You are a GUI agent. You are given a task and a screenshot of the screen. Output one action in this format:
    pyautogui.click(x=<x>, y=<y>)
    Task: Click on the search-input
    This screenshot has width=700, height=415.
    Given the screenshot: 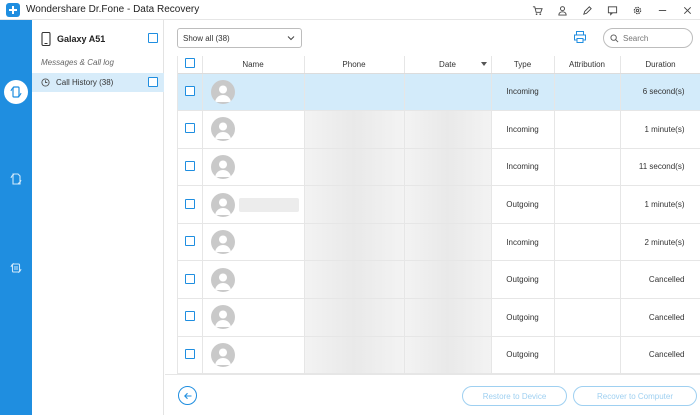 What is the action you would take?
    pyautogui.click(x=653, y=38)
    